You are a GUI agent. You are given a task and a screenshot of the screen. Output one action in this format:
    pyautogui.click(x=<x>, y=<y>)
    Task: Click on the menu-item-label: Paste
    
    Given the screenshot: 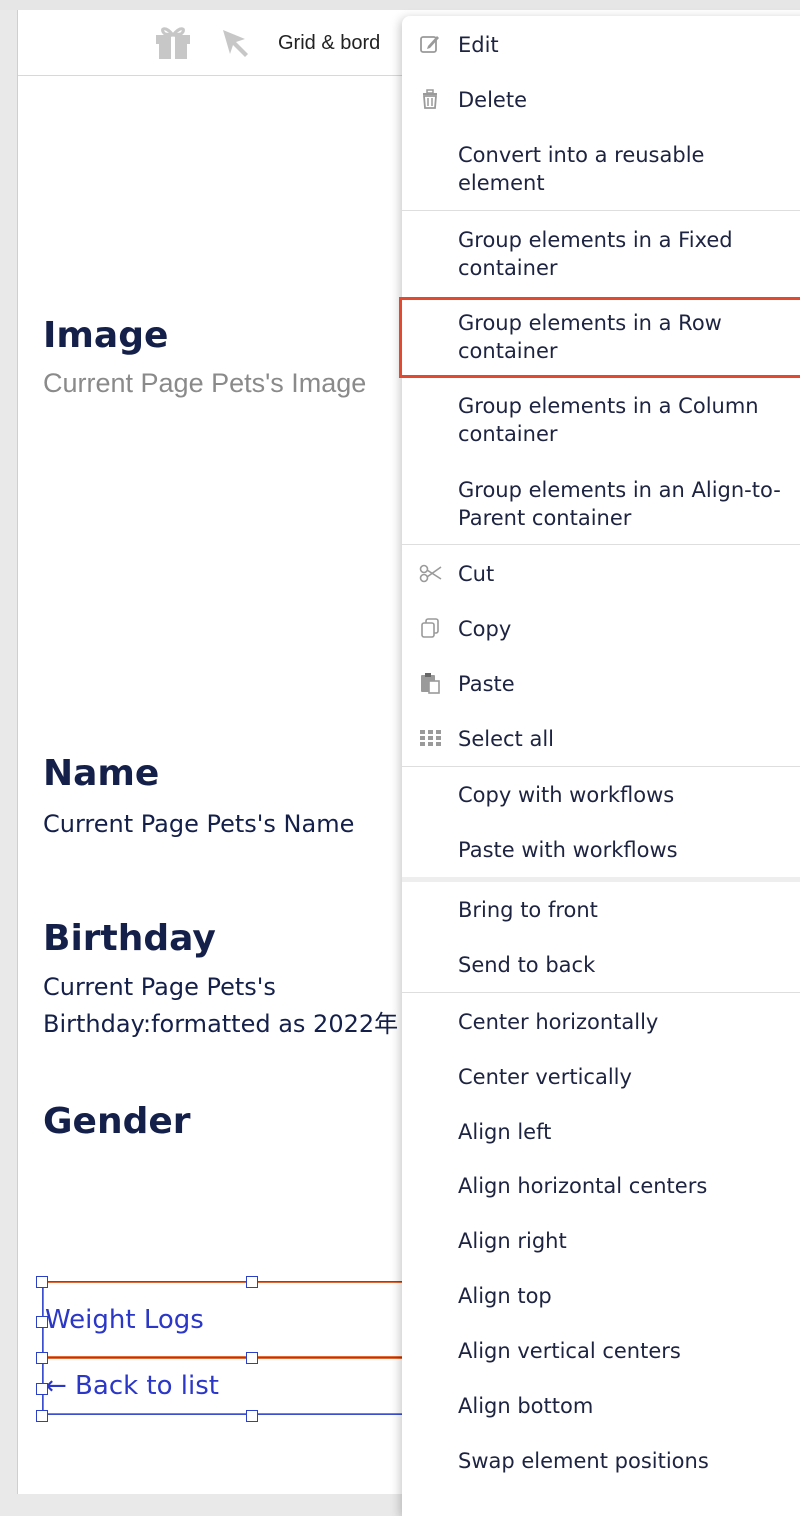 What is the action you would take?
    pyautogui.click(x=486, y=684)
    